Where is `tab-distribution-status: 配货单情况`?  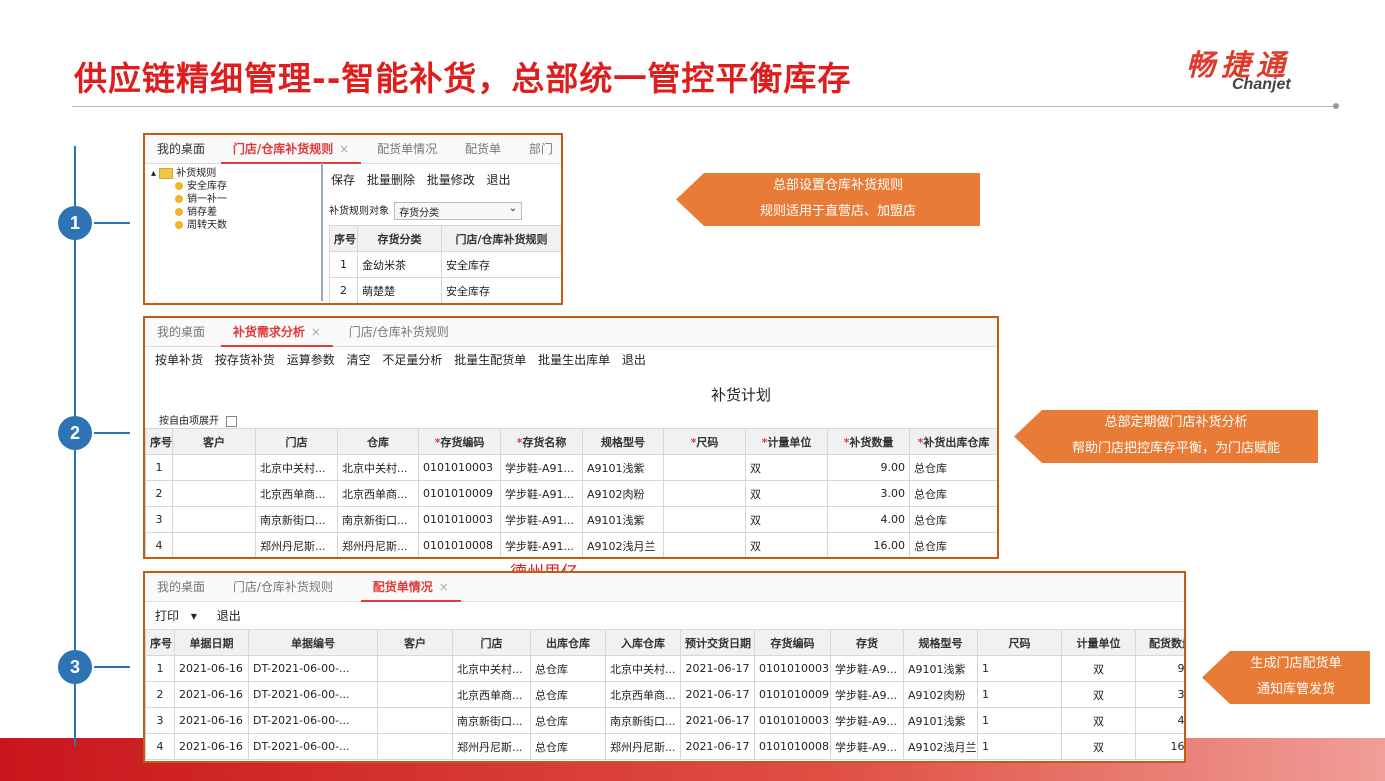 tab-distribution-status: 配货单情况 is located at coordinates (407, 149).